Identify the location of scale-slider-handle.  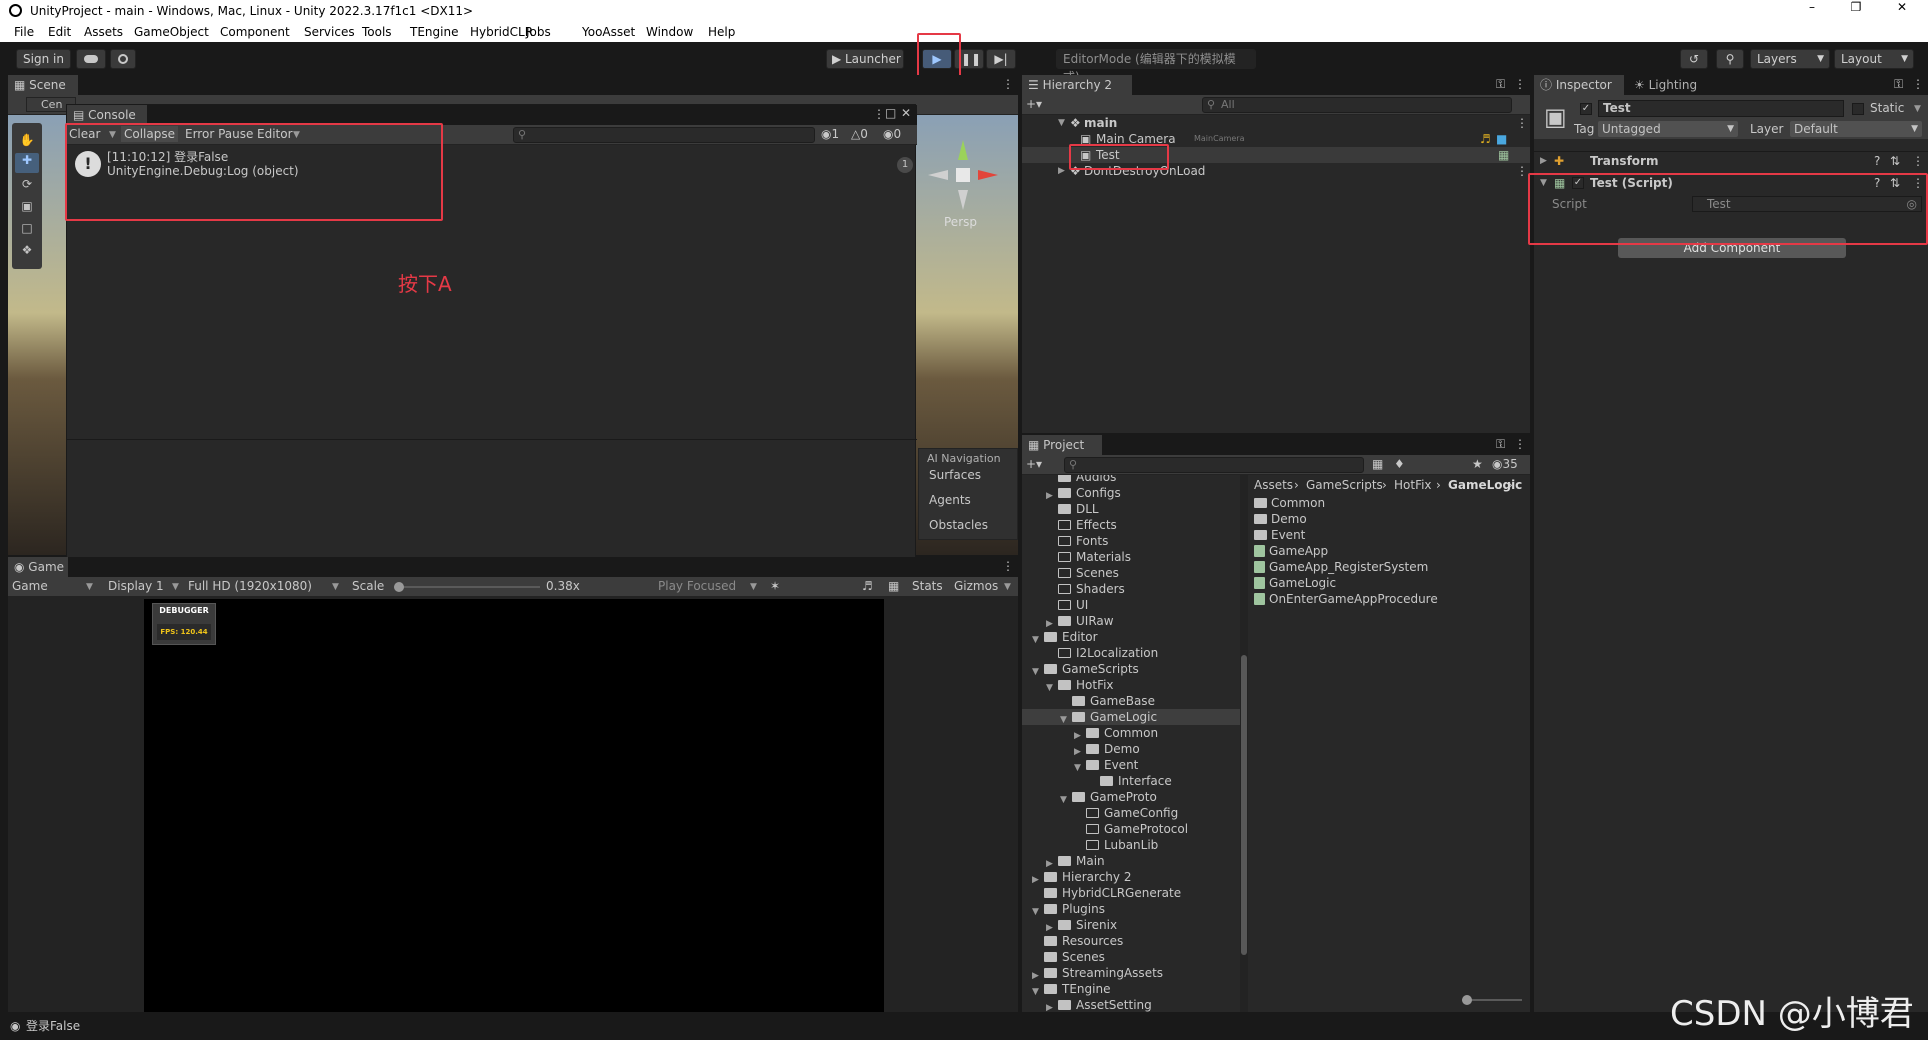
(399, 587).